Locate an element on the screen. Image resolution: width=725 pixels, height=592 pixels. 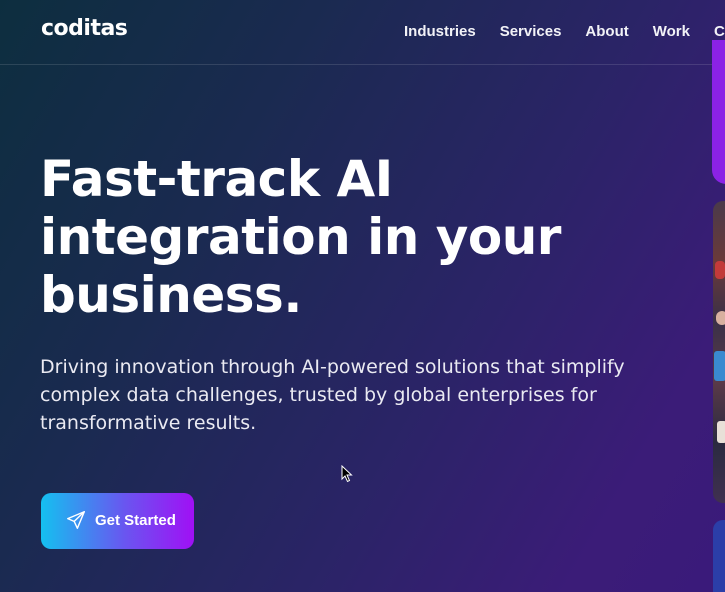
coditas-logo: coditas is located at coordinates (84, 28).